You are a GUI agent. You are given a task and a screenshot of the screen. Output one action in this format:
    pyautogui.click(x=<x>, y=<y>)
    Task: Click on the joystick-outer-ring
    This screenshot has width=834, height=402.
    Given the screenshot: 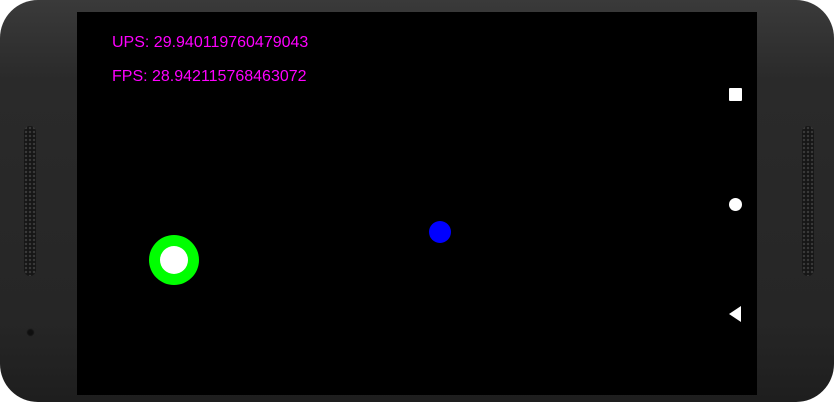 What is the action you would take?
    pyautogui.click(x=174, y=260)
    